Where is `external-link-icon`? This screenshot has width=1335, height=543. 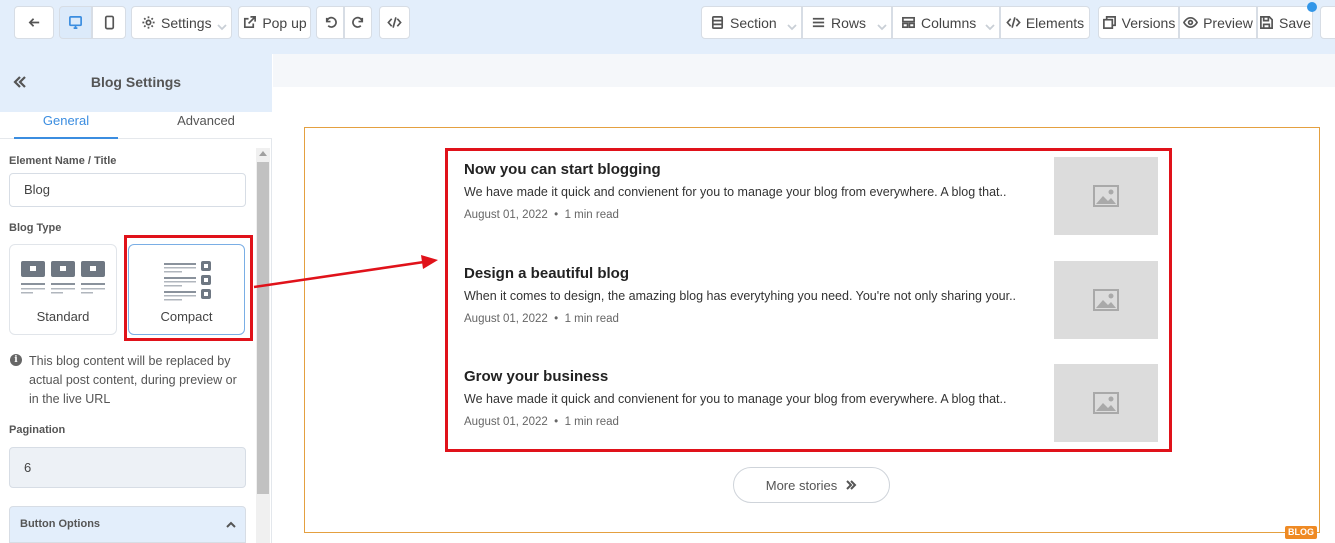
external-link-icon is located at coordinates (250, 22).